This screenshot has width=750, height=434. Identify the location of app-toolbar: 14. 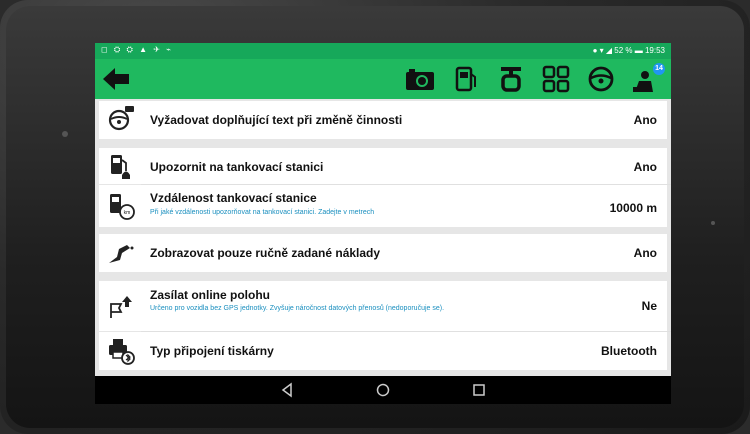
(383, 79).